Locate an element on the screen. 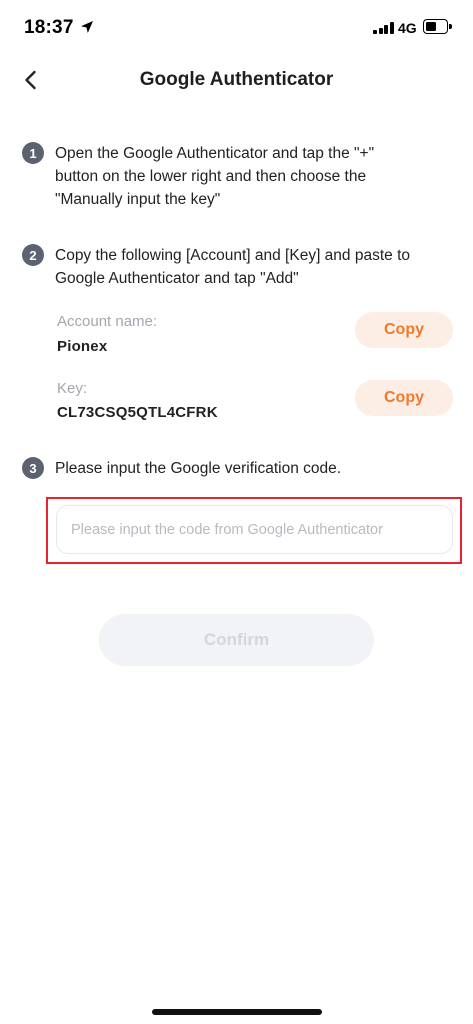 This screenshot has width=473, height=1024. confirm-button: Confirm is located at coordinates (236, 640).